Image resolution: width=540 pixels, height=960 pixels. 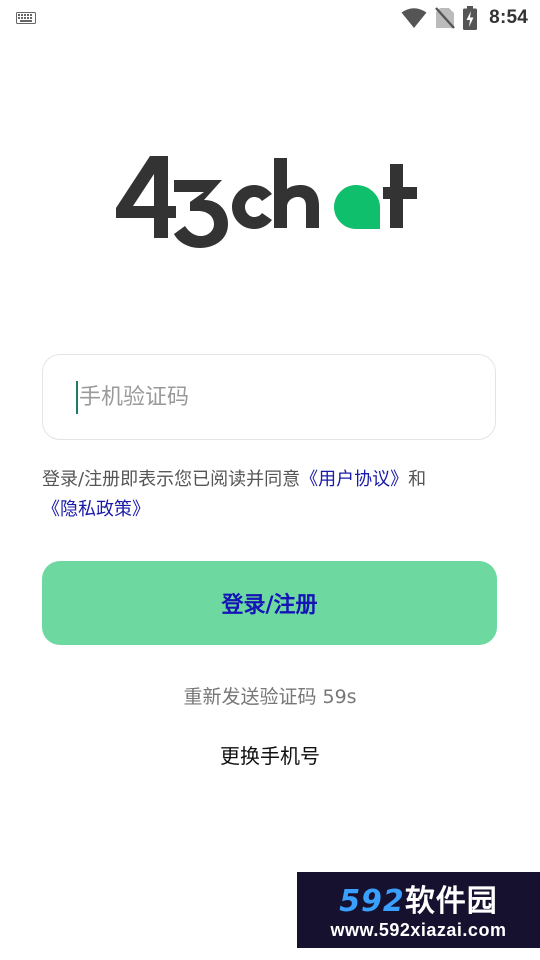 I want to click on battery-charging-icon, so click(x=470, y=18).